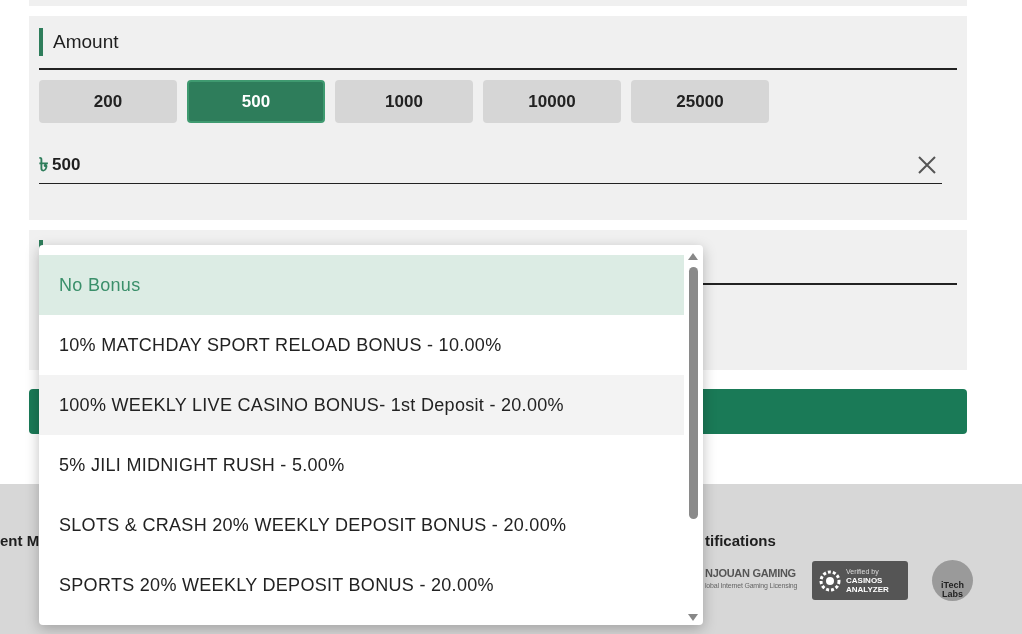 This screenshot has height=634, width=1022. I want to click on amount-preset-button: 10000, so click(552, 101).